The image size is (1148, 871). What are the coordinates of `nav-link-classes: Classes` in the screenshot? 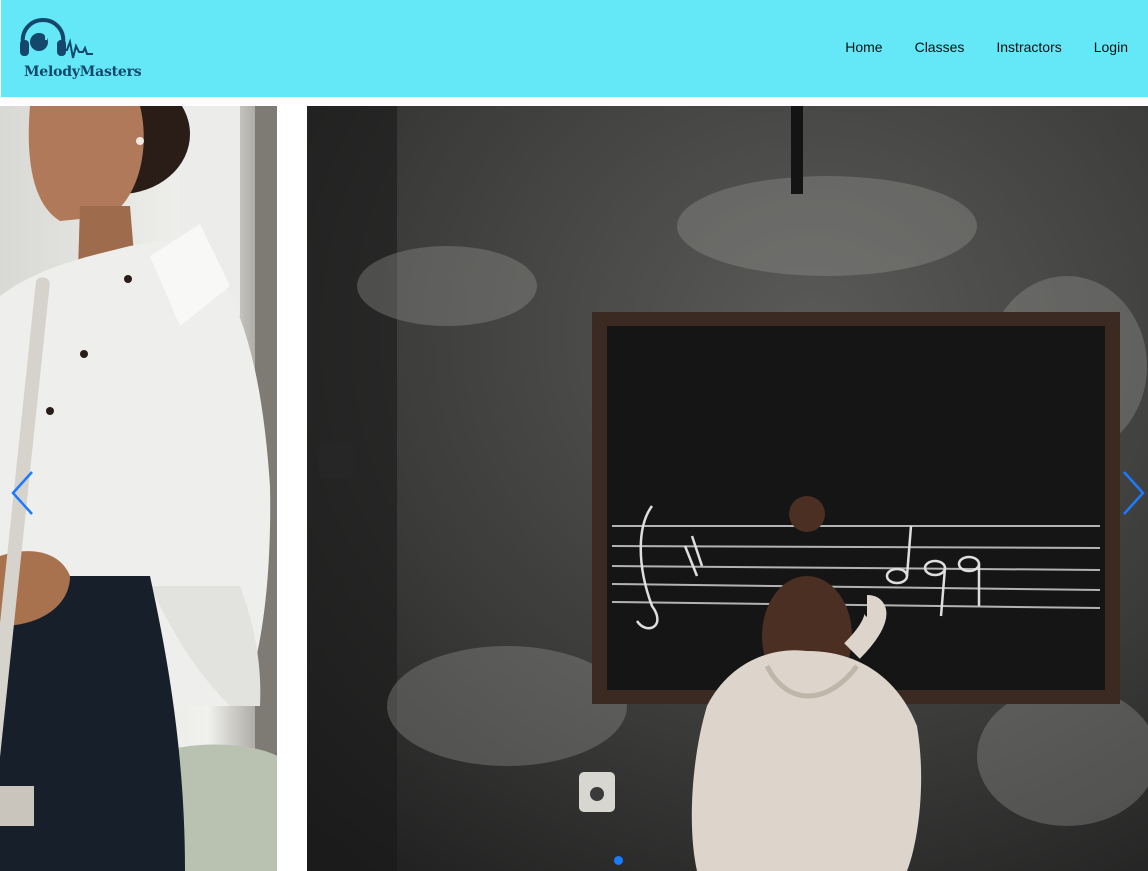 It's located at (940, 47).